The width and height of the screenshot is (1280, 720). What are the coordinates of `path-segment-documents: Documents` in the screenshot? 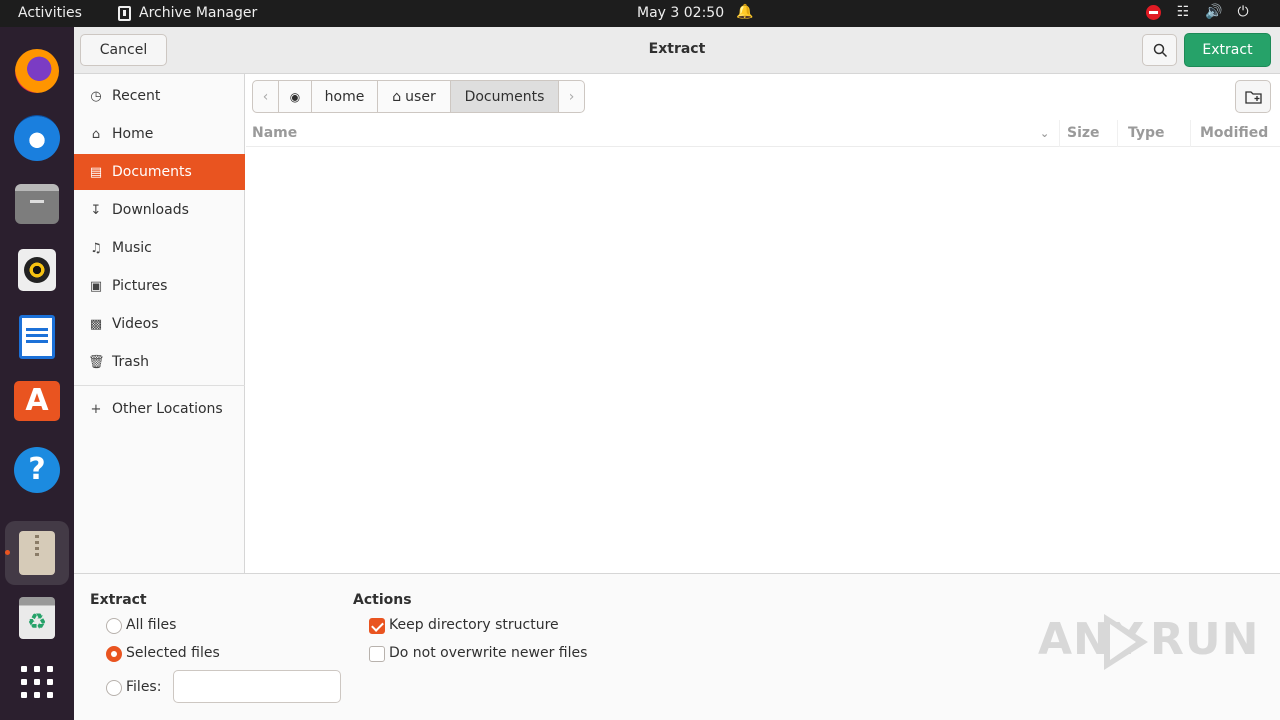 It's located at (505, 96).